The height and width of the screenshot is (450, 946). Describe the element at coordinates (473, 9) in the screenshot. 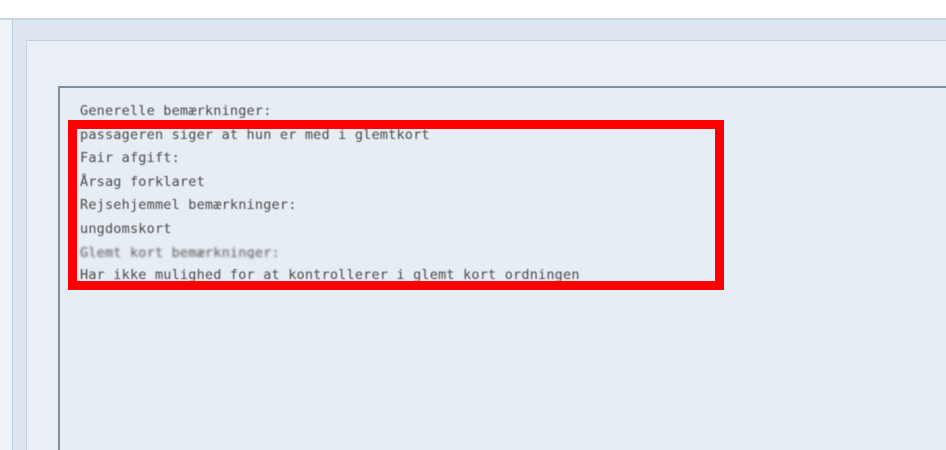

I see `window-top-strip` at that location.